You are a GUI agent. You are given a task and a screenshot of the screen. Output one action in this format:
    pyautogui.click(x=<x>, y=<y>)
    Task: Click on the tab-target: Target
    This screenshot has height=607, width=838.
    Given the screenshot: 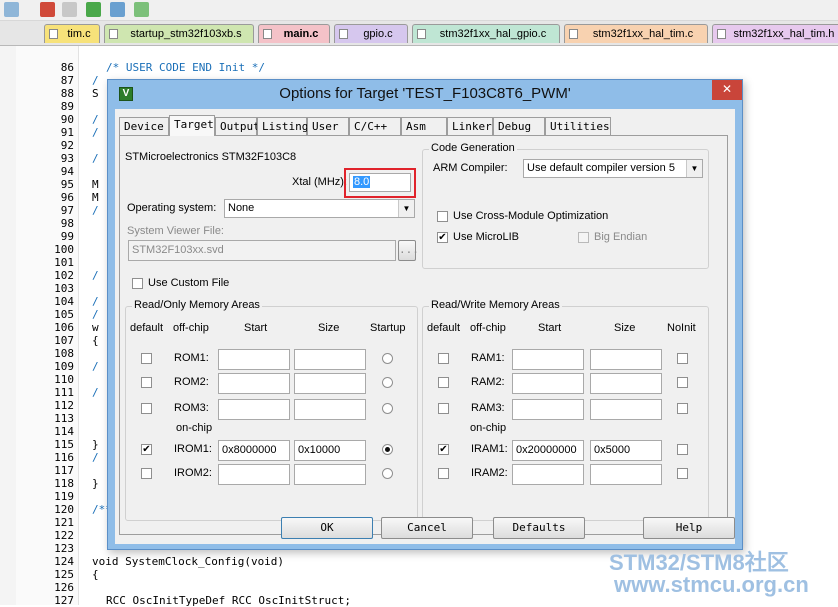 What is the action you would take?
    pyautogui.click(x=192, y=125)
    